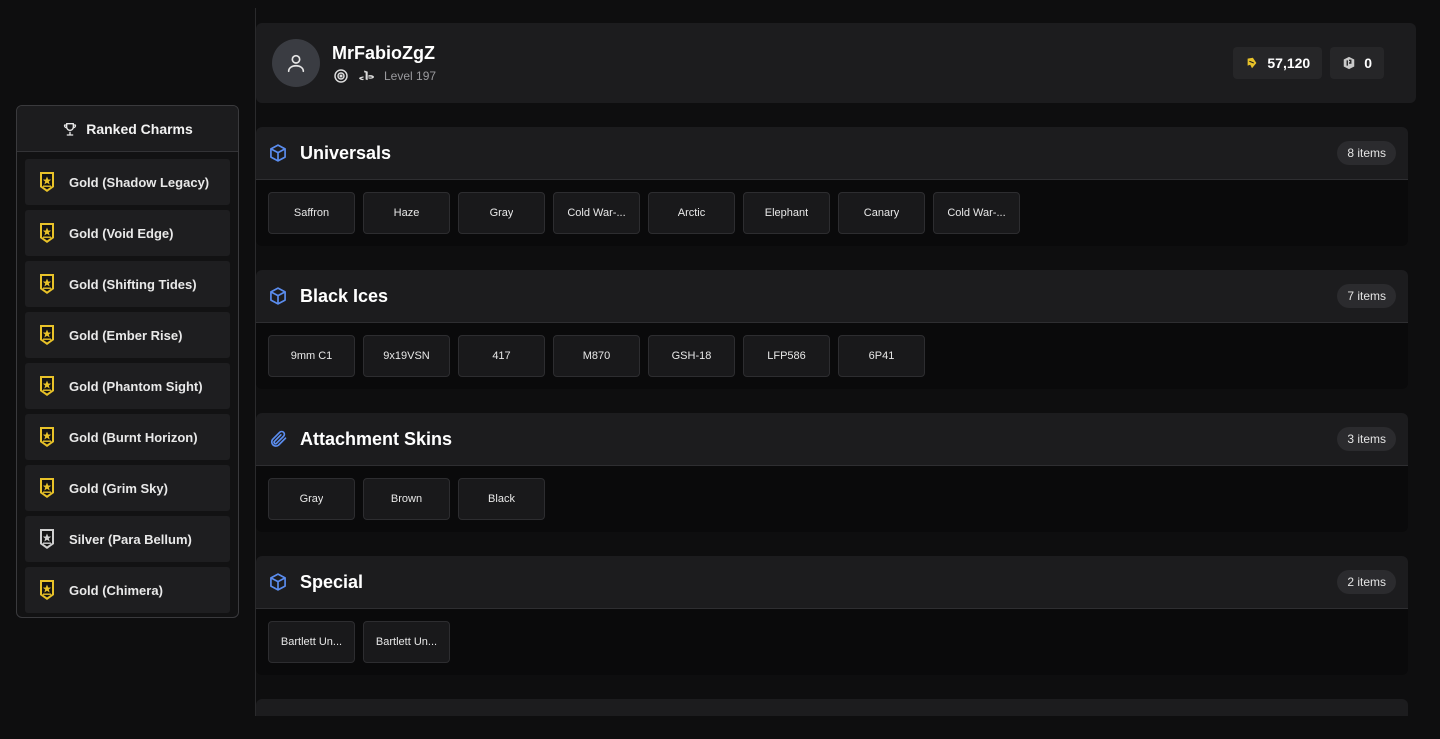 The image size is (1440, 739). I want to click on item-chip: Haze, so click(406, 213).